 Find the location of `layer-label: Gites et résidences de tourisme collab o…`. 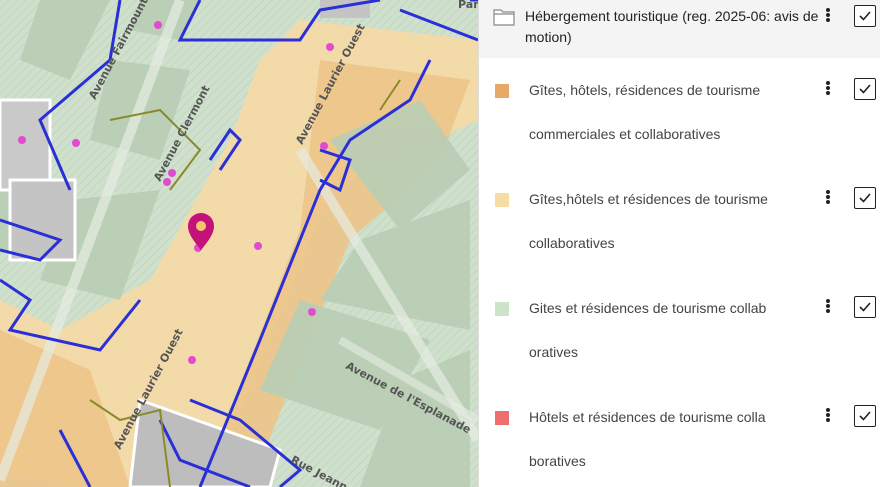

layer-label: Gites et résidences de tourisme collab o… is located at coordinates (648, 330).